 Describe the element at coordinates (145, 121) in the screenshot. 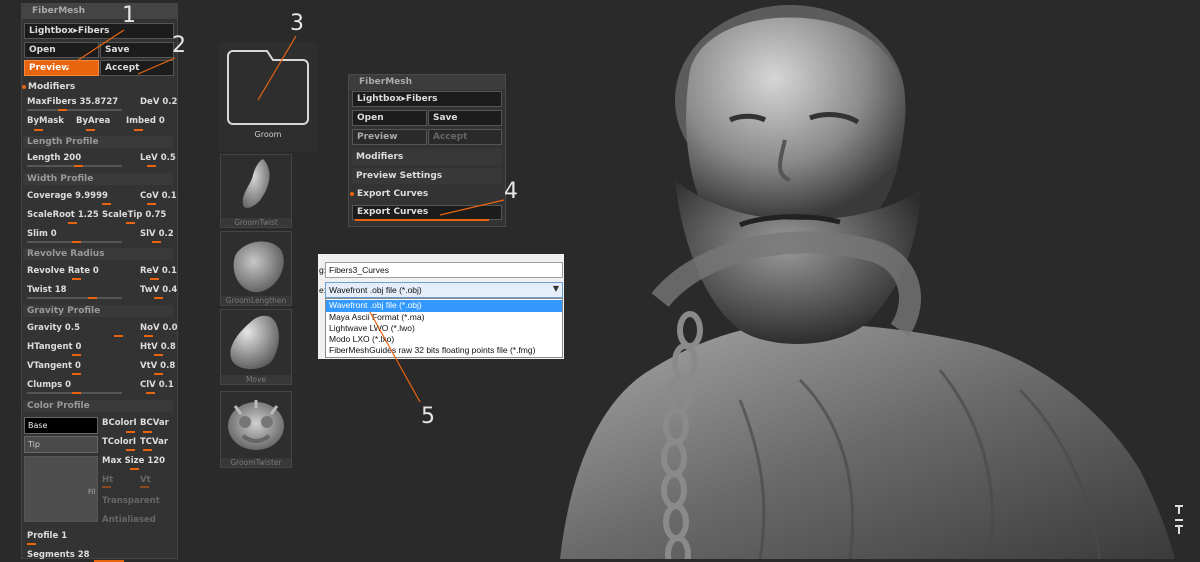

I see `imbed-slider: Imbed 0` at that location.